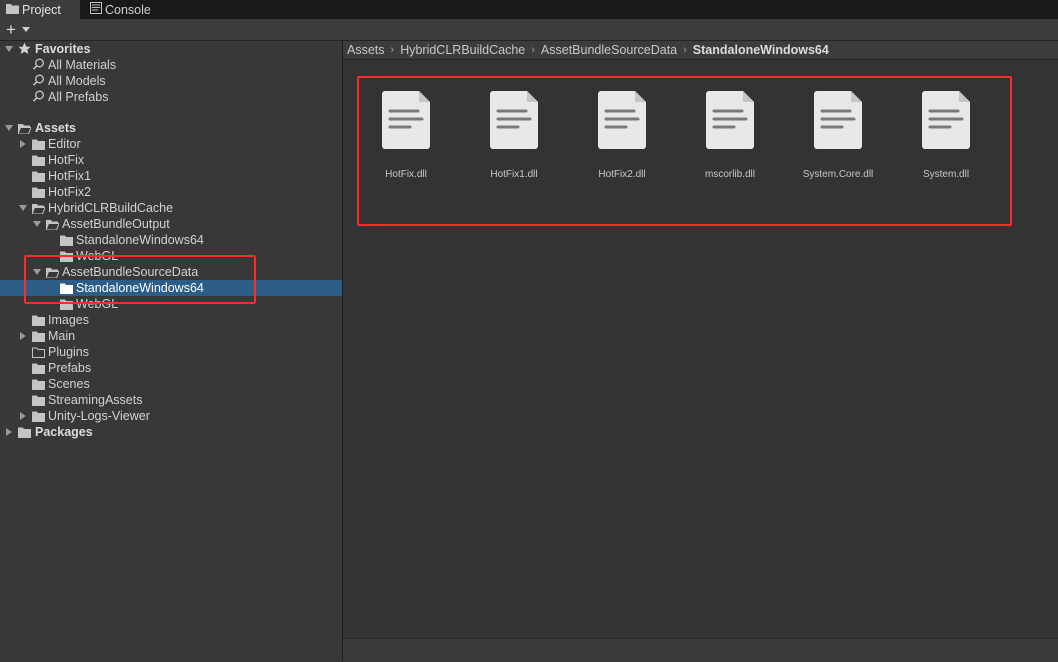 Image resolution: width=1058 pixels, height=662 pixels. Describe the element at coordinates (529, 9) in the screenshot. I see `window-tab-bar: Project Console` at that location.